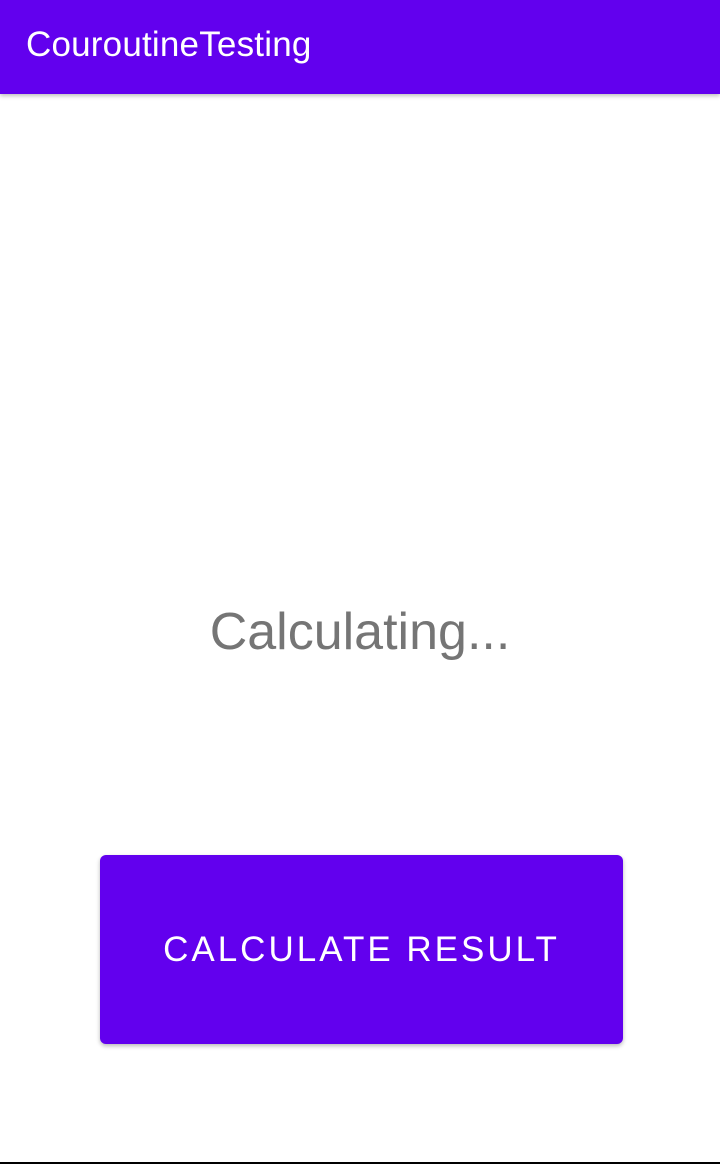  I want to click on calculate-result-button: CALCULATE RESULT, so click(361, 949).